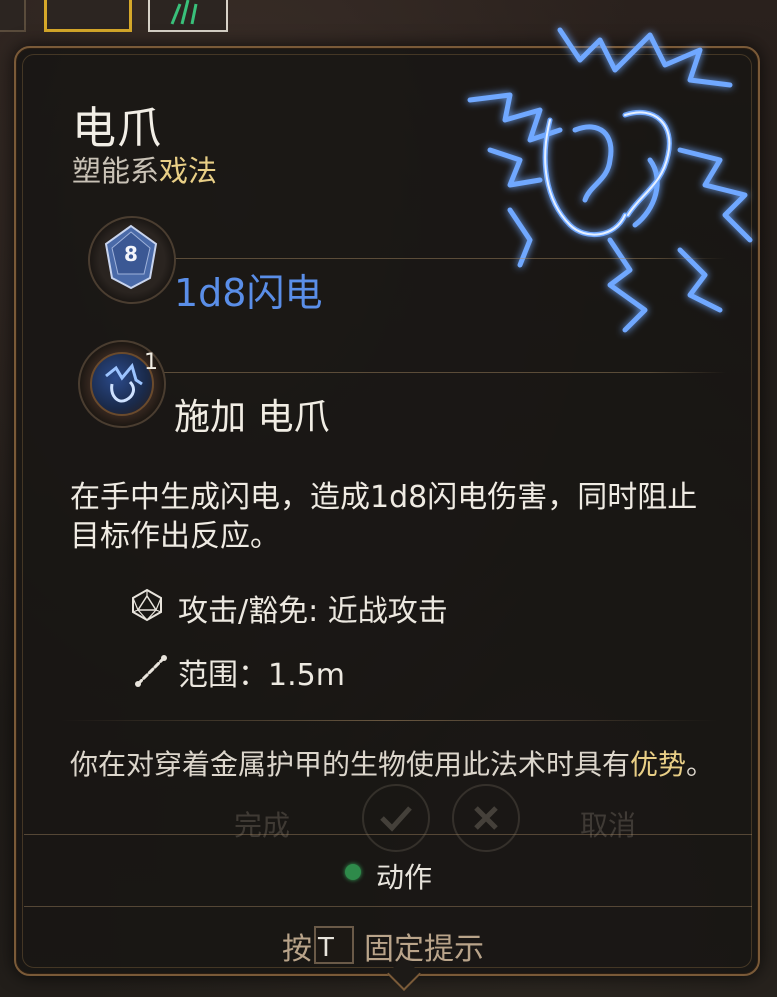 Image resolution: width=777 pixels, height=997 pixels. What do you see at coordinates (116, 171) in the screenshot?
I see `school-name: 塑能系` at bounding box center [116, 171].